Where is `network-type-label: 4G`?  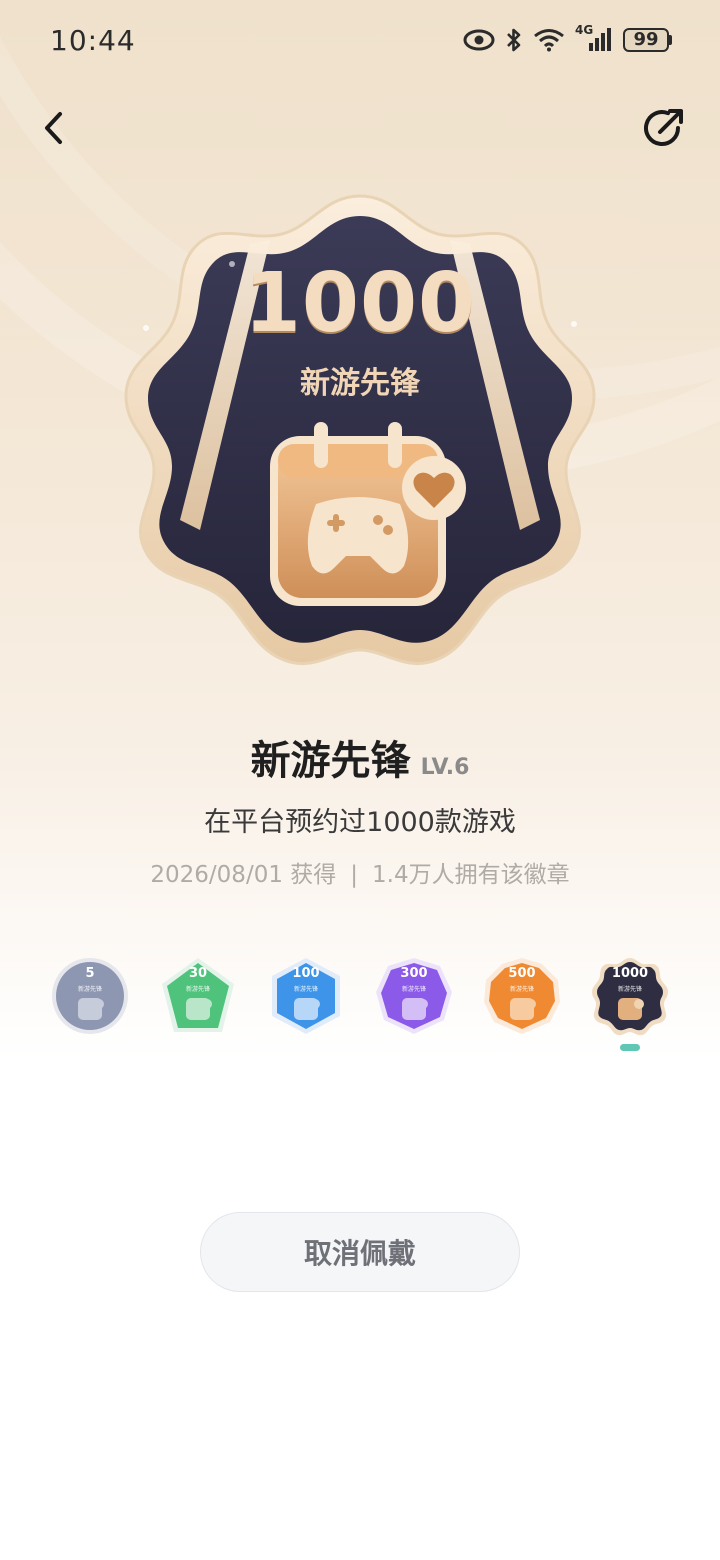
network-type-label: 4G is located at coordinates (584, 30).